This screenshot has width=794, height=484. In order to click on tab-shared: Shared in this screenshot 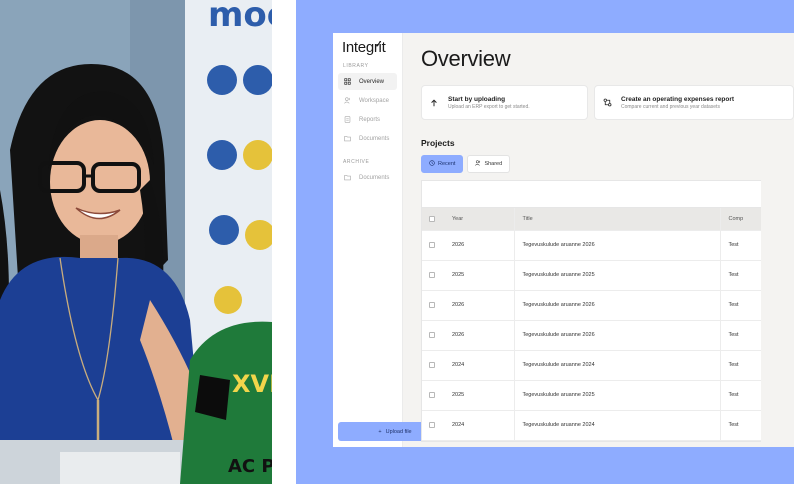, I will do `click(489, 164)`.